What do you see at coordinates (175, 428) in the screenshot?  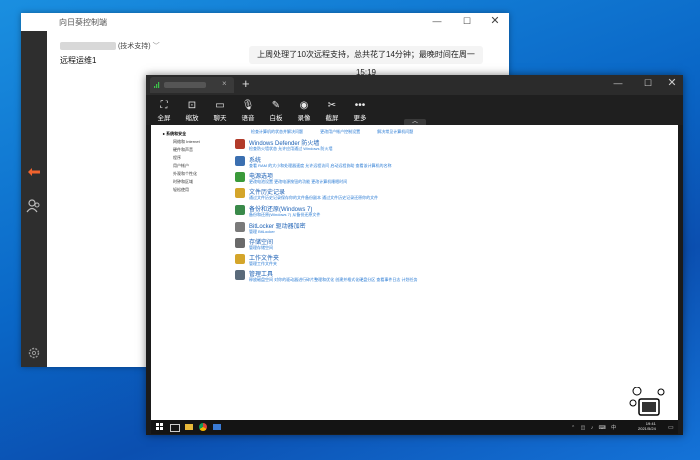 I see `task-view-icon` at bounding box center [175, 428].